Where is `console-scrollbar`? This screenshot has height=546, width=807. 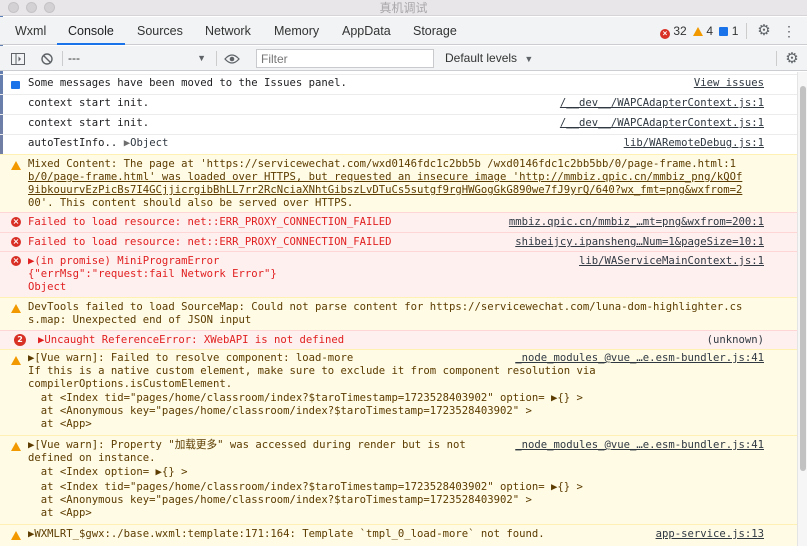 console-scrollbar is located at coordinates (802, 309).